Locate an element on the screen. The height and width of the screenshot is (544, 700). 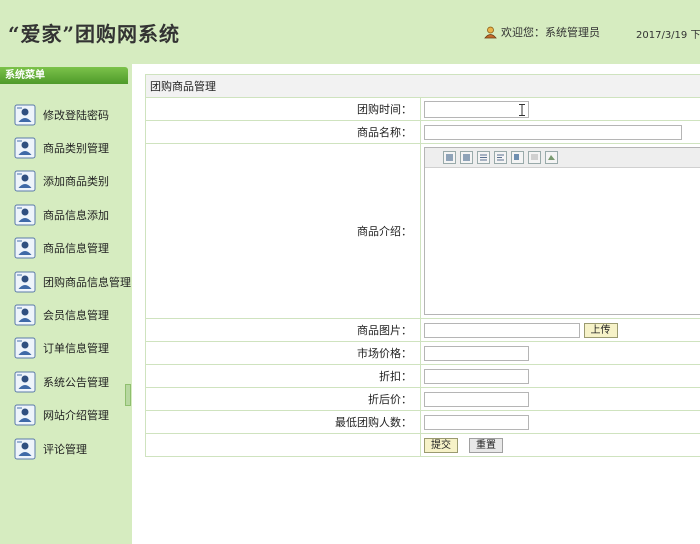
sidebar-menu-item: 团购商品信息管理 is located at coordinates (66, 281).